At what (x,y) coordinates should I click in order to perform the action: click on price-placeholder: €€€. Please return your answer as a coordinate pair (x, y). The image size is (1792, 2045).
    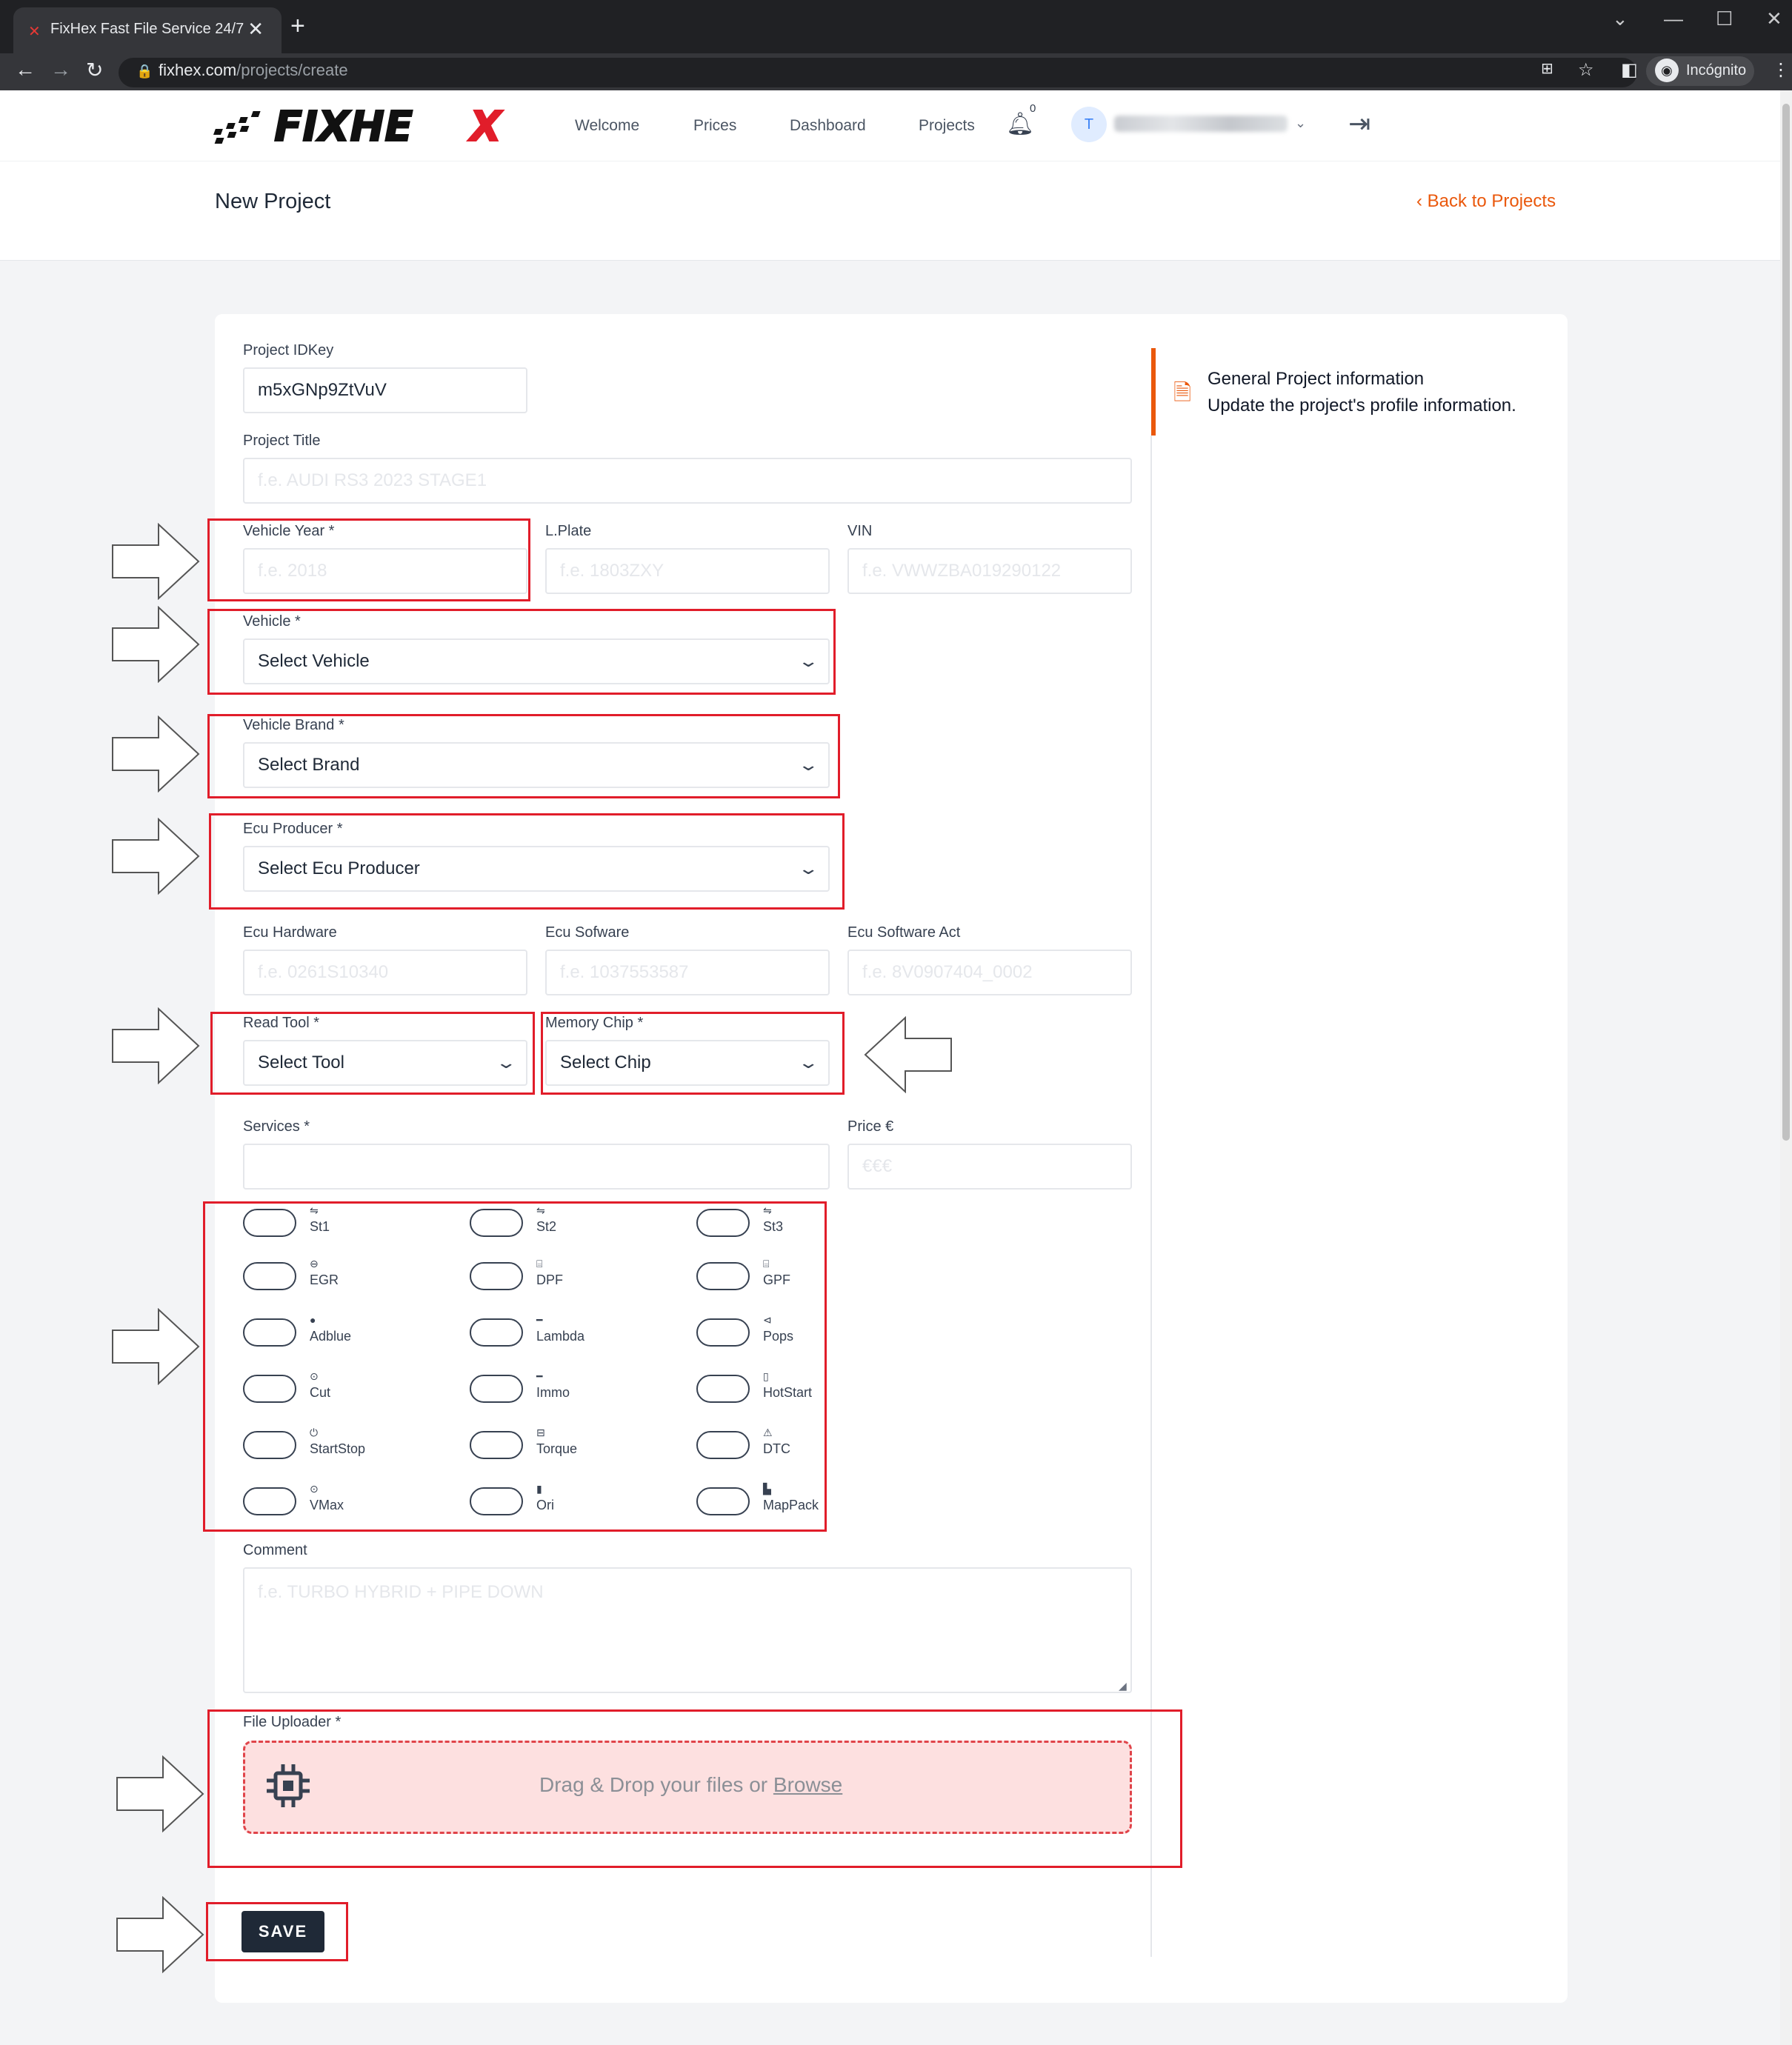
    Looking at the image, I should click on (878, 1166).